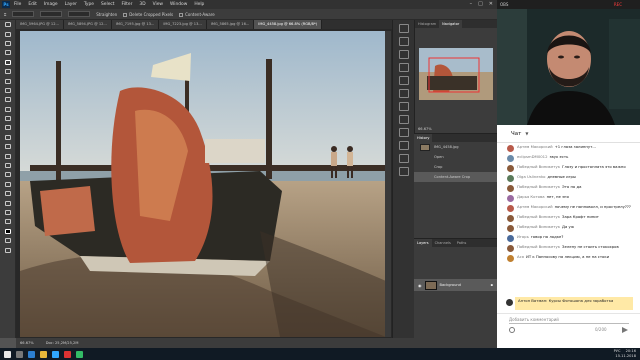 The width and height of the screenshot is (640, 360). What do you see at coordinates (451, 24) in the screenshot?
I see `tab-navigator: Navigator` at bounding box center [451, 24].